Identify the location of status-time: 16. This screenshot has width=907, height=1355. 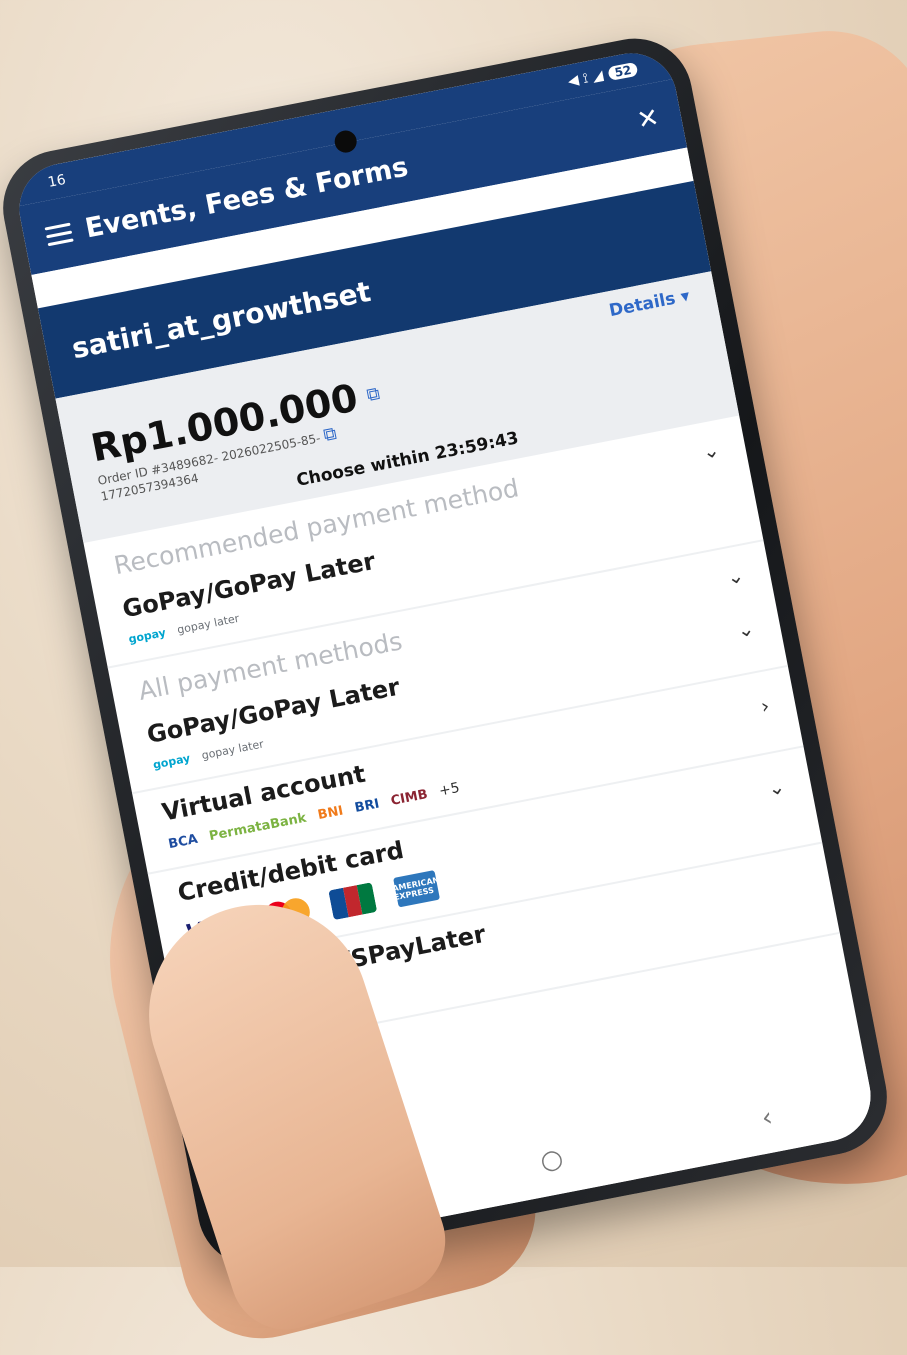
(57, 181).